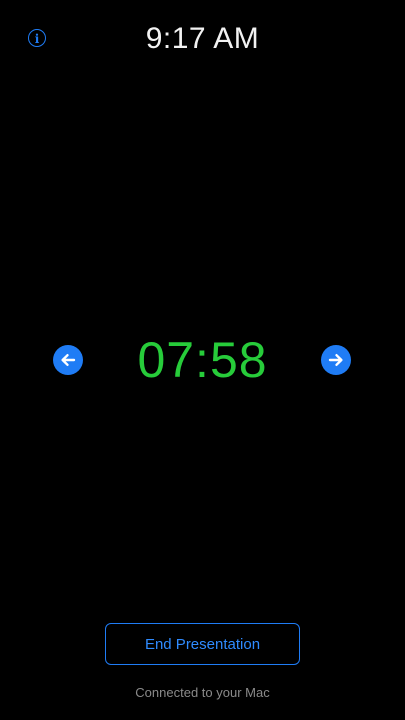 This screenshot has width=405, height=720. I want to click on timer-row: 07:58, so click(202, 360).